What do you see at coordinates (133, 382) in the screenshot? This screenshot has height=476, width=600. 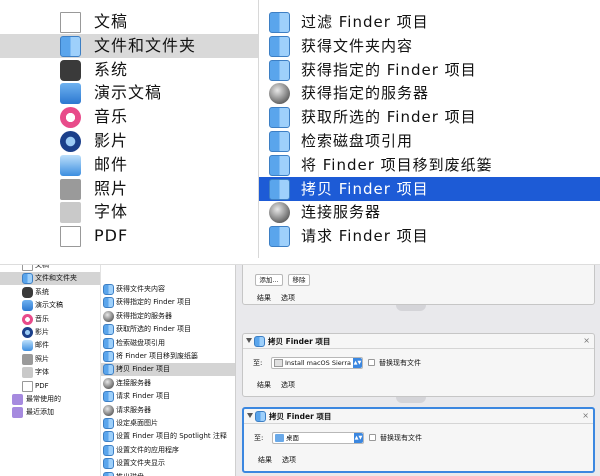 I see `action-list-label: 连接服务器` at bounding box center [133, 382].